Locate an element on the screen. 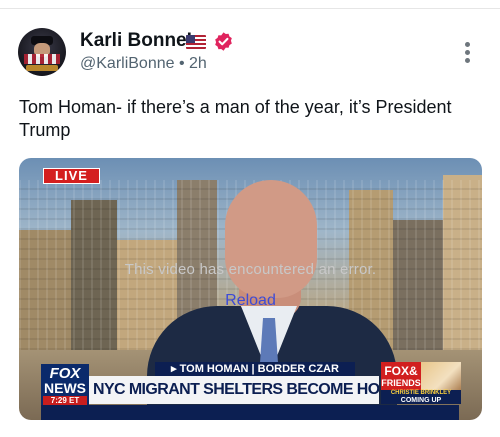  avatar is located at coordinates (42, 52).